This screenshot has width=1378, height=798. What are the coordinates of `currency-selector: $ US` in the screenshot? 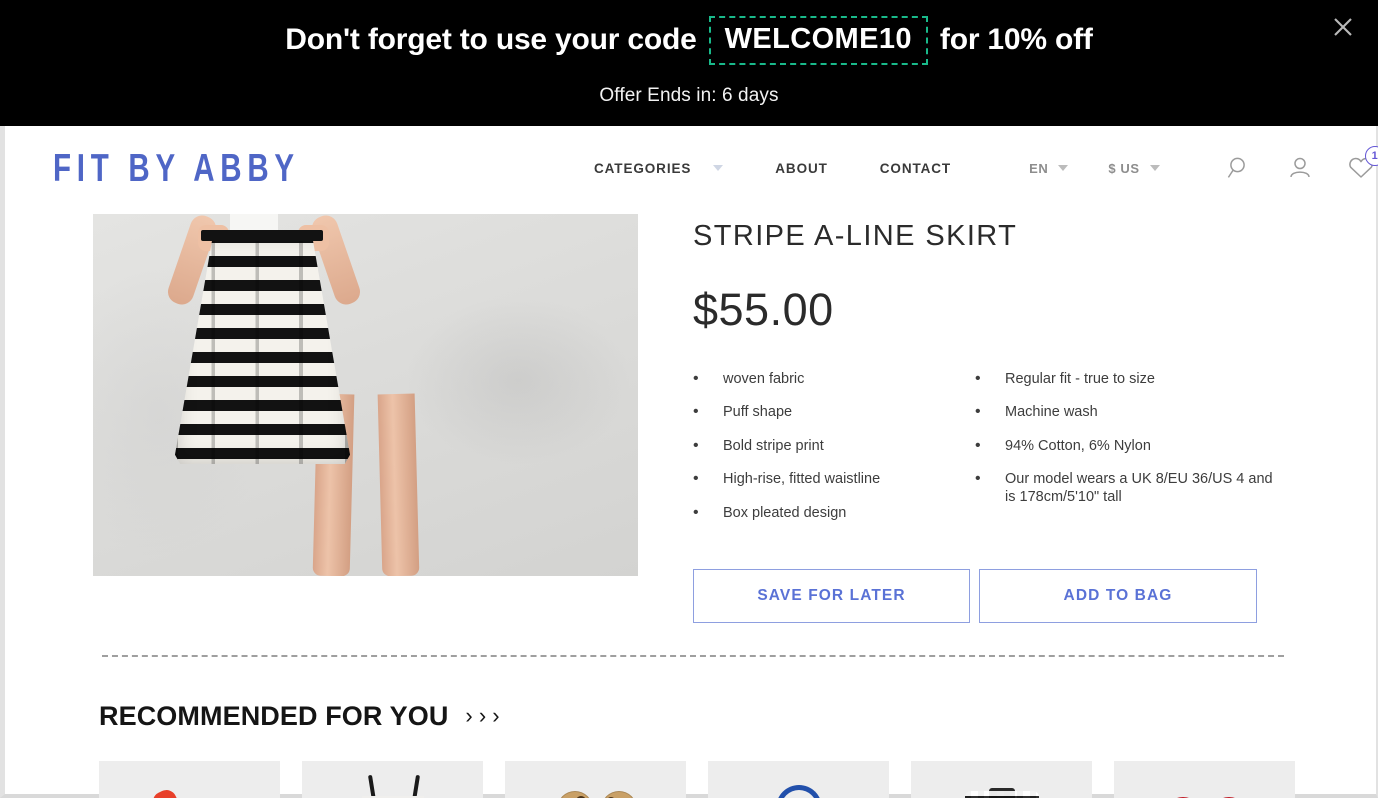 It's located at (1134, 168).